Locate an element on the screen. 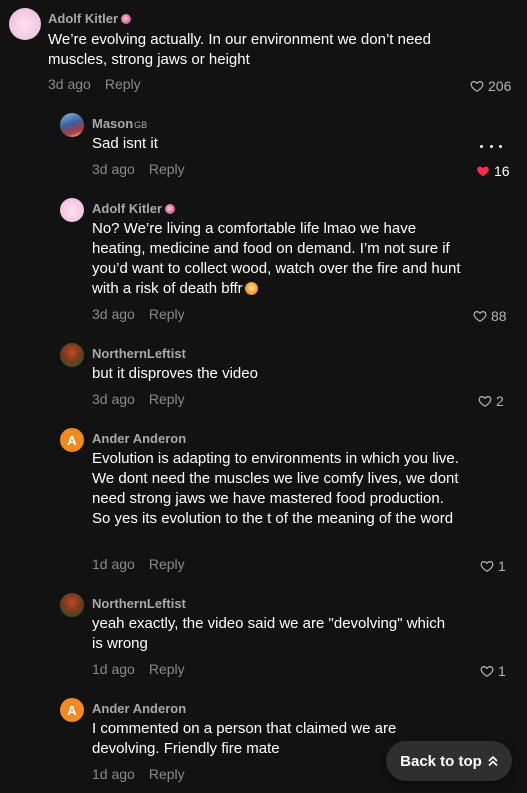 The image size is (527, 793). like-count: 16 is located at coordinates (502, 171).